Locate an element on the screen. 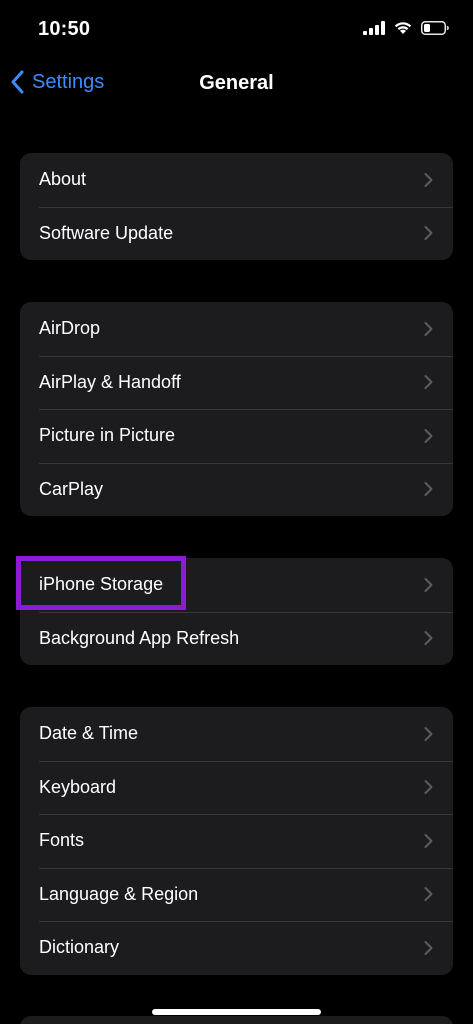  settings-item-label: AirPlay & Handoff is located at coordinates (110, 381).